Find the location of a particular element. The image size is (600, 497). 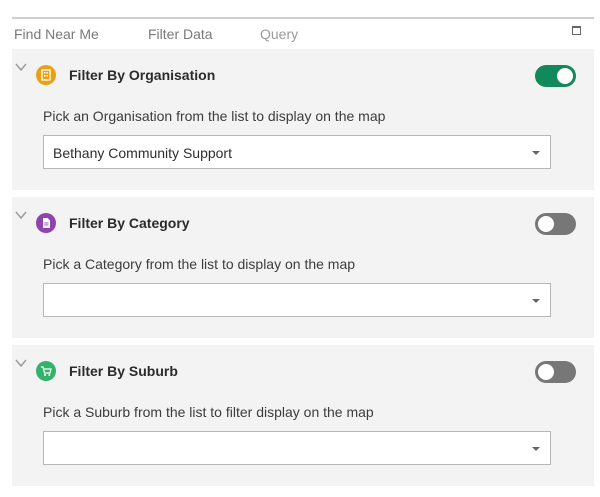

organisation-select: Bethany Community Support is located at coordinates (297, 152).